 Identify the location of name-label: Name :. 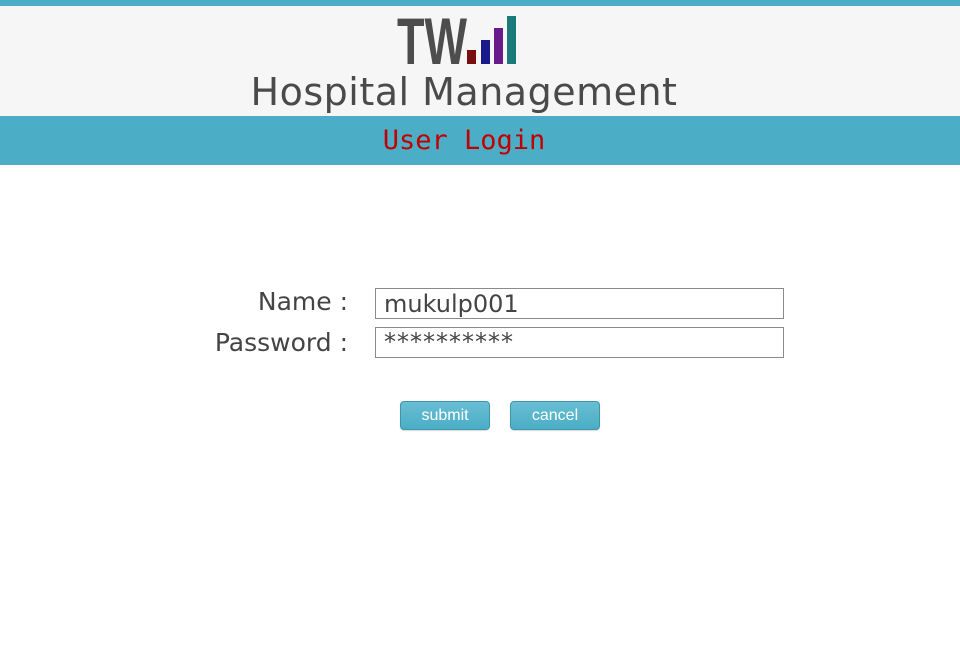
(302, 301).